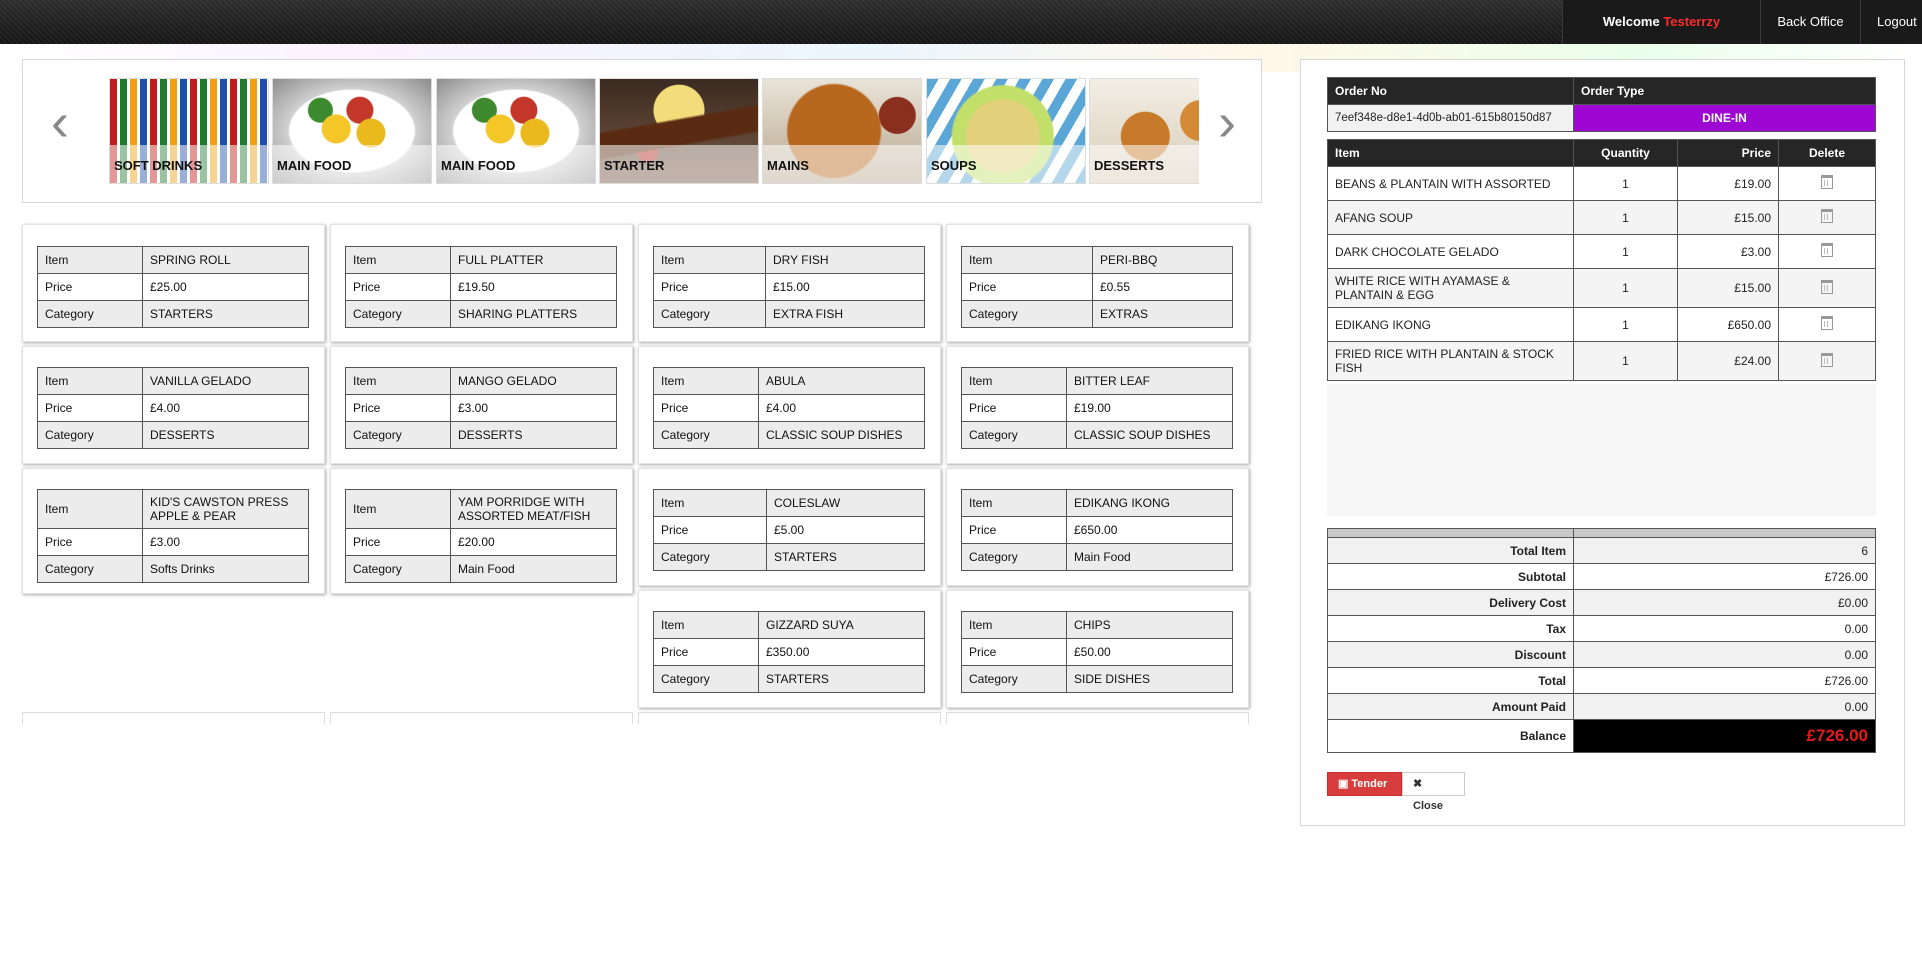 This screenshot has width=1922, height=967. Describe the element at coordinates (841, 408) in the screenshot. I see `item-price: £4.00` at that location.